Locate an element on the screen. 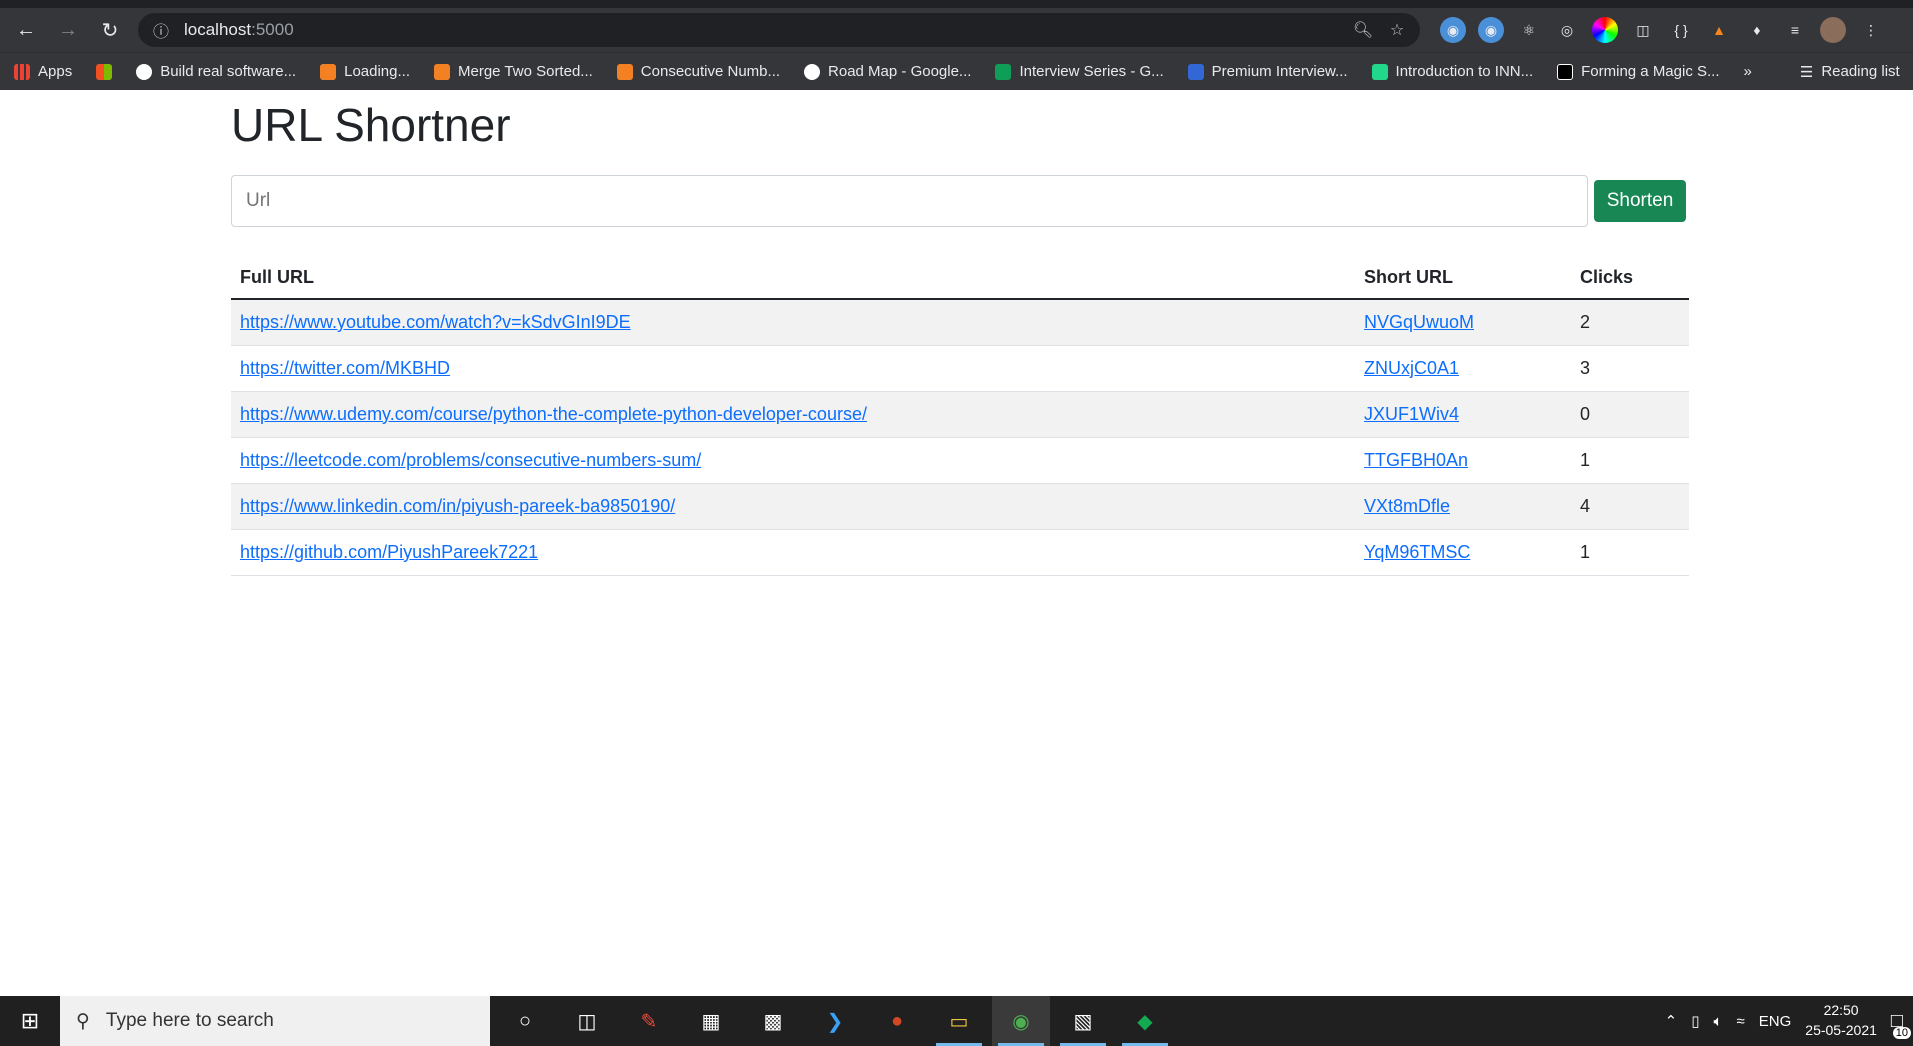  windows-start-icon: ⊞ is located at coordinates (30, 1021).